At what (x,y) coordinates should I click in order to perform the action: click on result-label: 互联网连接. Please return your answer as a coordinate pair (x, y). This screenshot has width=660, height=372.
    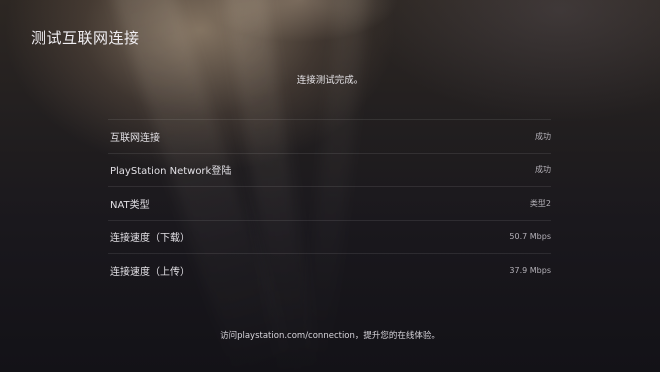
    Looking at the image, I should click on (135, 138).